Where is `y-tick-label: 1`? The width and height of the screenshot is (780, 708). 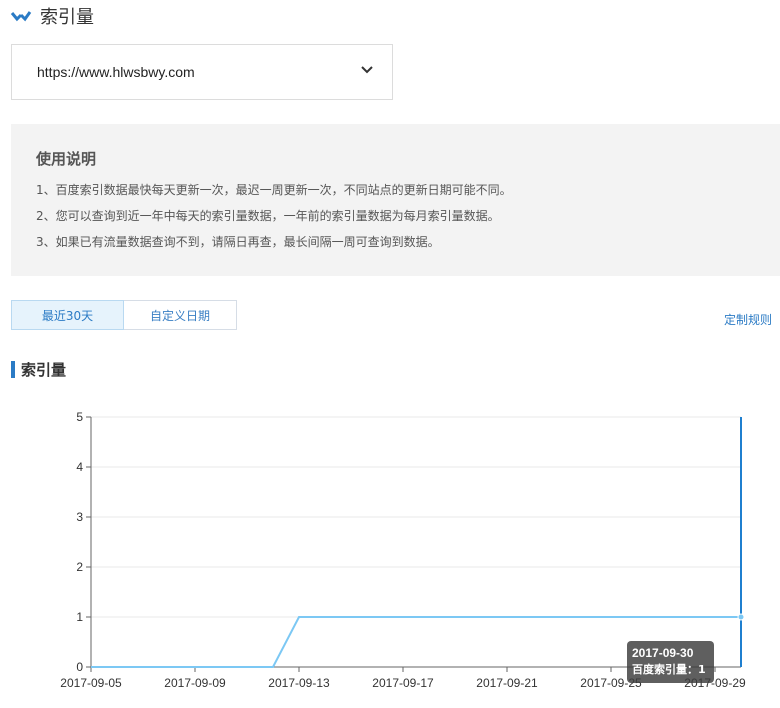
y-tick-label: 1 is located at coordinates (79, 617).